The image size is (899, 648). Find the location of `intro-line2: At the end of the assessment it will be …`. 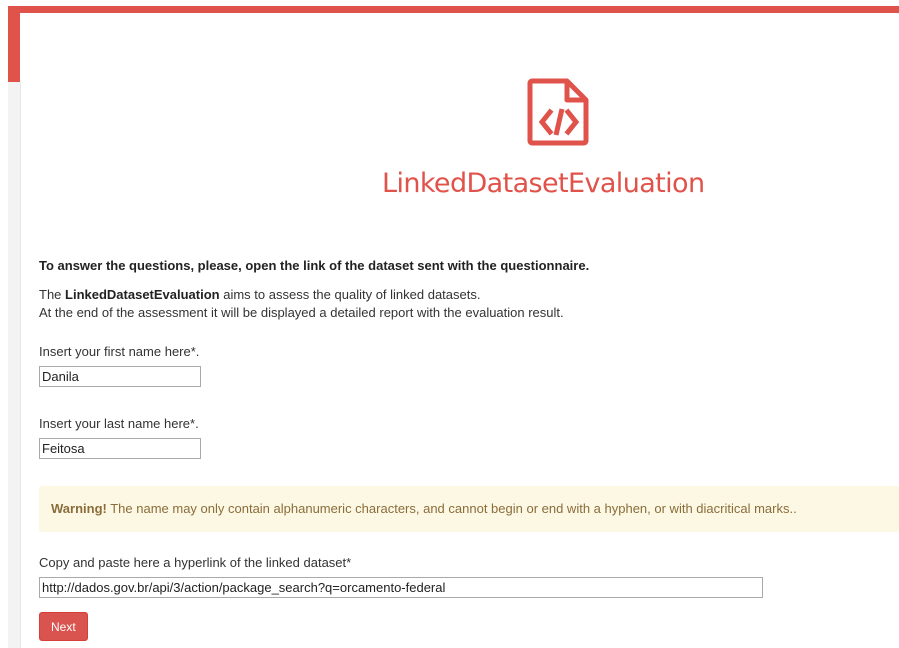

intro-line2: At the end of the assessment it will be … is located at coordinates (301, 312).